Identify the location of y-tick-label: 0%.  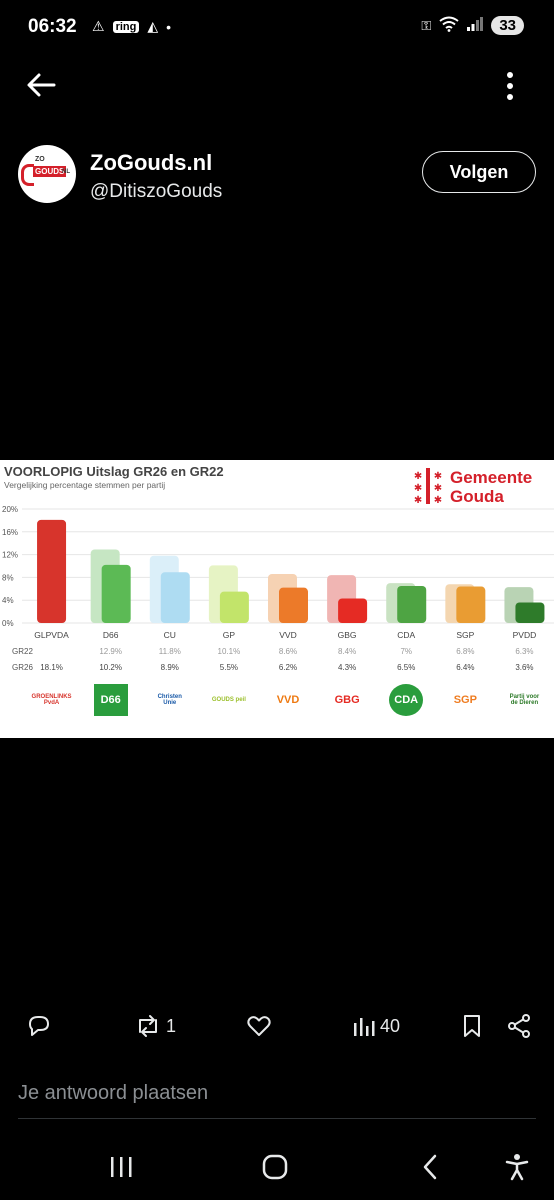
(8, 623).